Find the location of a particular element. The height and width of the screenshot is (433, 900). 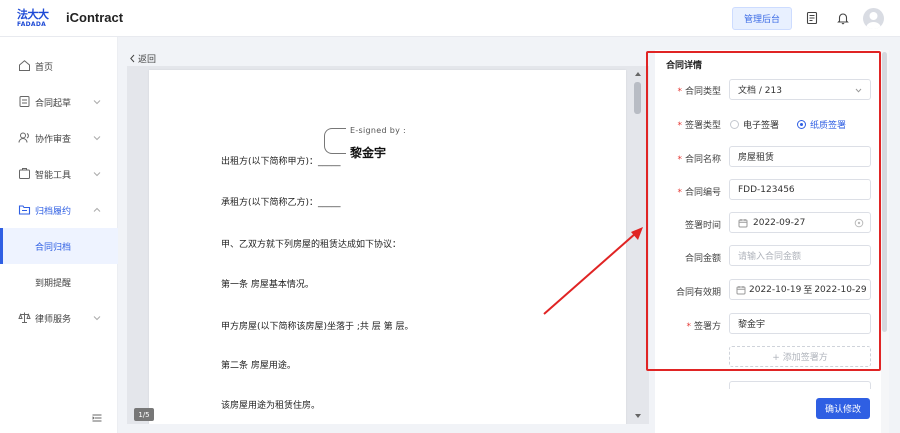

contract-name-input: 房屋租赁 is located at coordinates (800, 156).